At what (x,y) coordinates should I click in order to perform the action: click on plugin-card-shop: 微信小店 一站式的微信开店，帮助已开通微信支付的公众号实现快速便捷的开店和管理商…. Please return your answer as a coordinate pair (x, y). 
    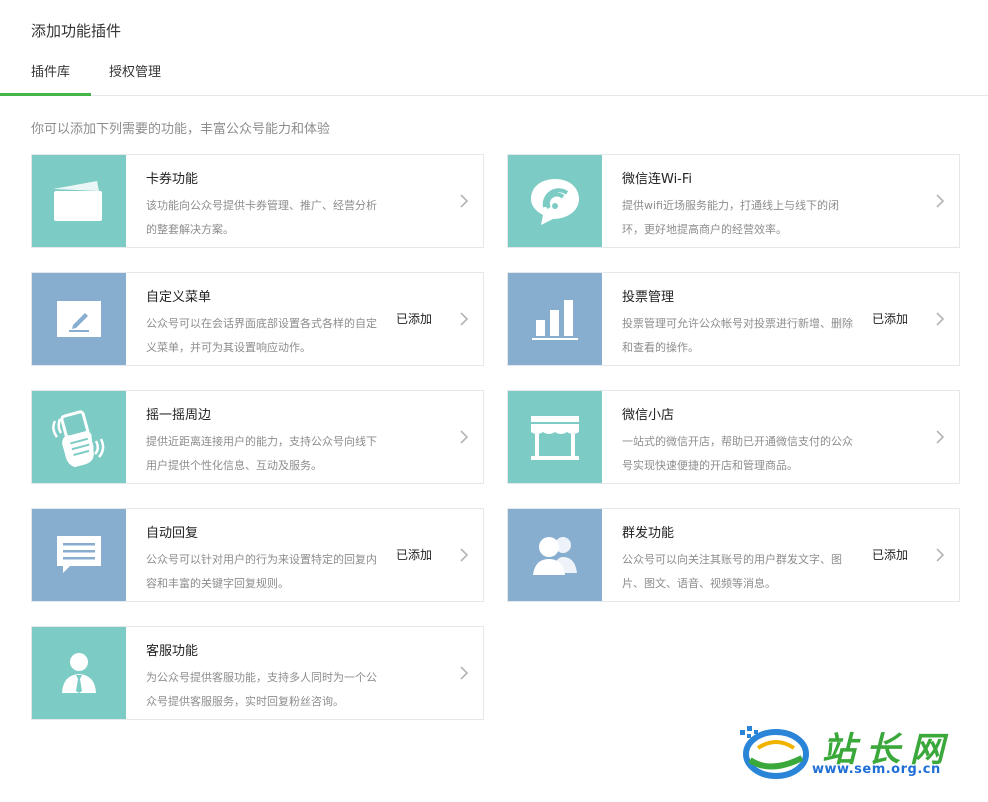
    Looking at the image, I should click on (733, 437).